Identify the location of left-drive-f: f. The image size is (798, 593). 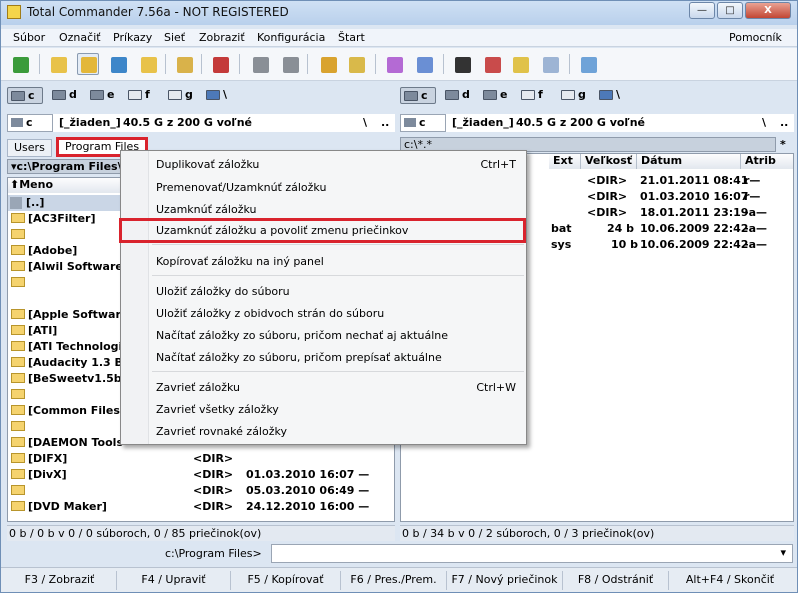
(141, 95).